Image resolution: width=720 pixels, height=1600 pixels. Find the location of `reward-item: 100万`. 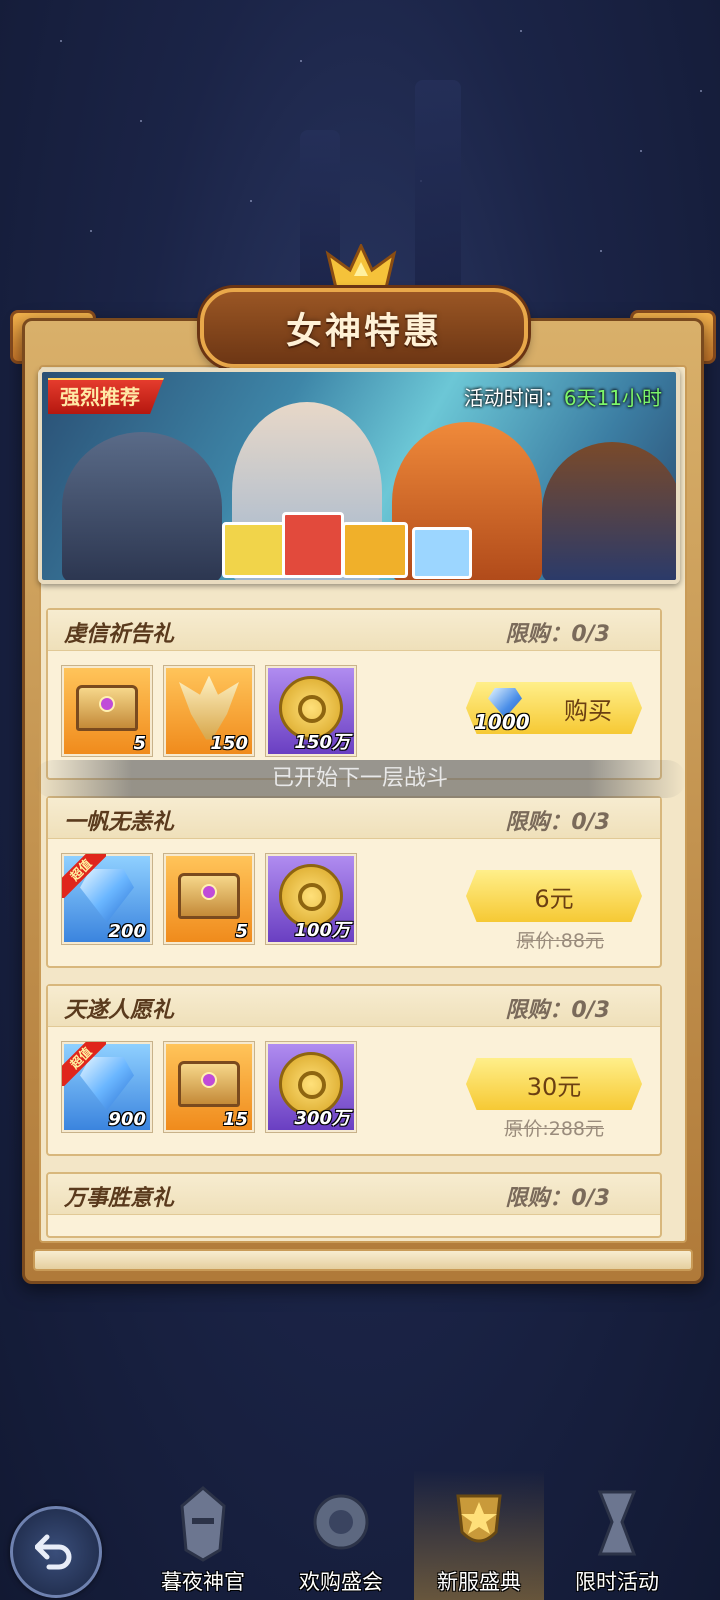

reward-item: 100万 is located at coordinates (311, 899).